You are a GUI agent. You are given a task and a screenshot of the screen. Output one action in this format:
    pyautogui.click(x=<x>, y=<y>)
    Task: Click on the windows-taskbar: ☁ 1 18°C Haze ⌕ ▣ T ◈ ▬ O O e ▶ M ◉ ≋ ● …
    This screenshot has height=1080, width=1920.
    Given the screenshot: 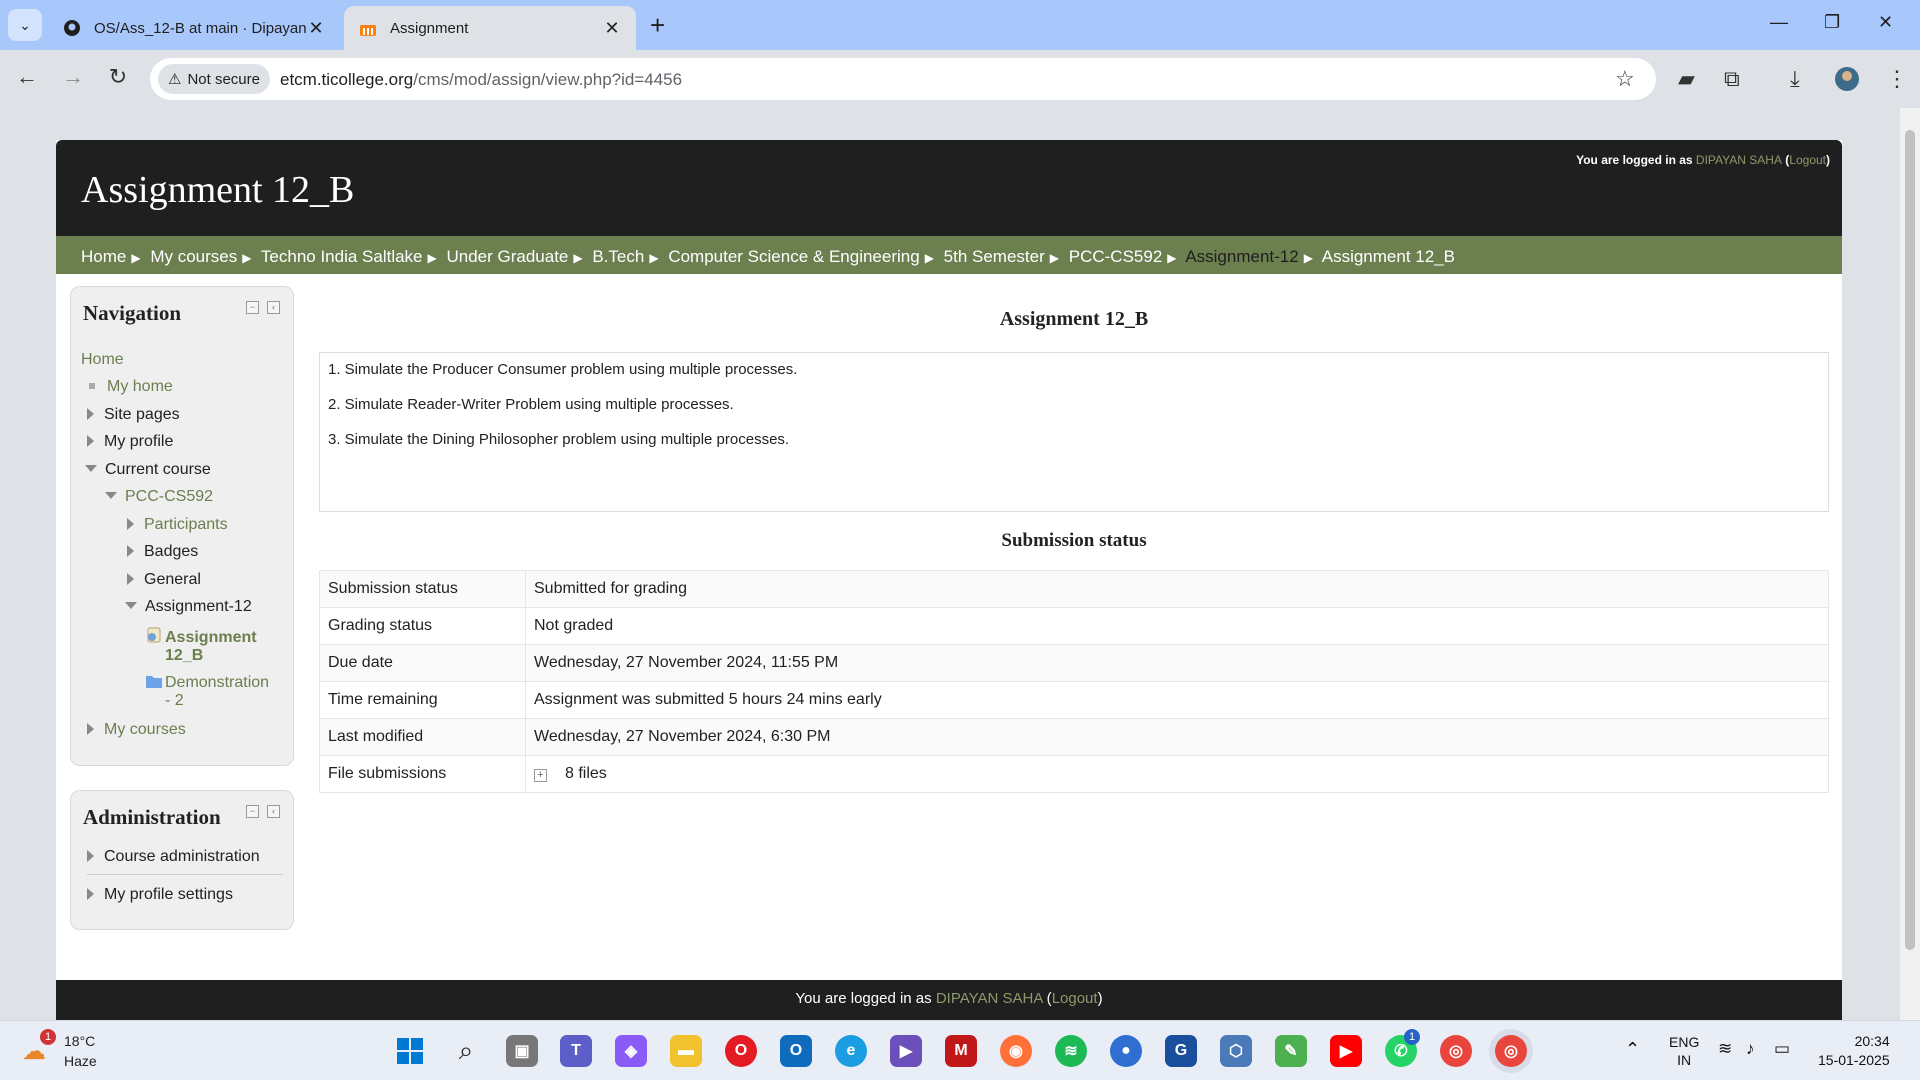 What is the action you would take?
    pyautogui.click(x=960, y=1050)
    